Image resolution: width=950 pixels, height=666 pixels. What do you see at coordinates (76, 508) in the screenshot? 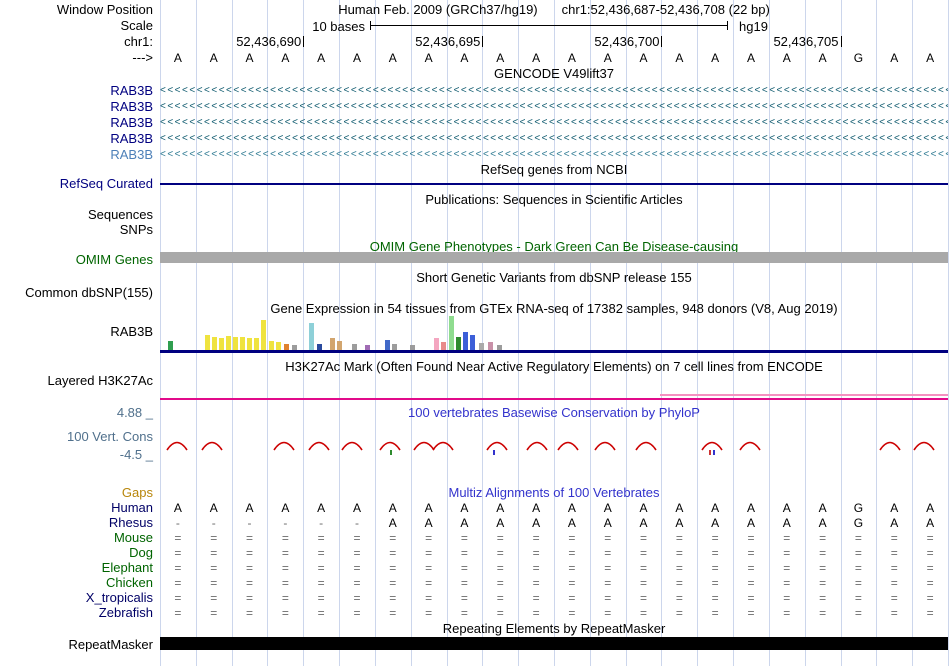
I see `multiz-species-label: Human` at bounding box center [76, 508].